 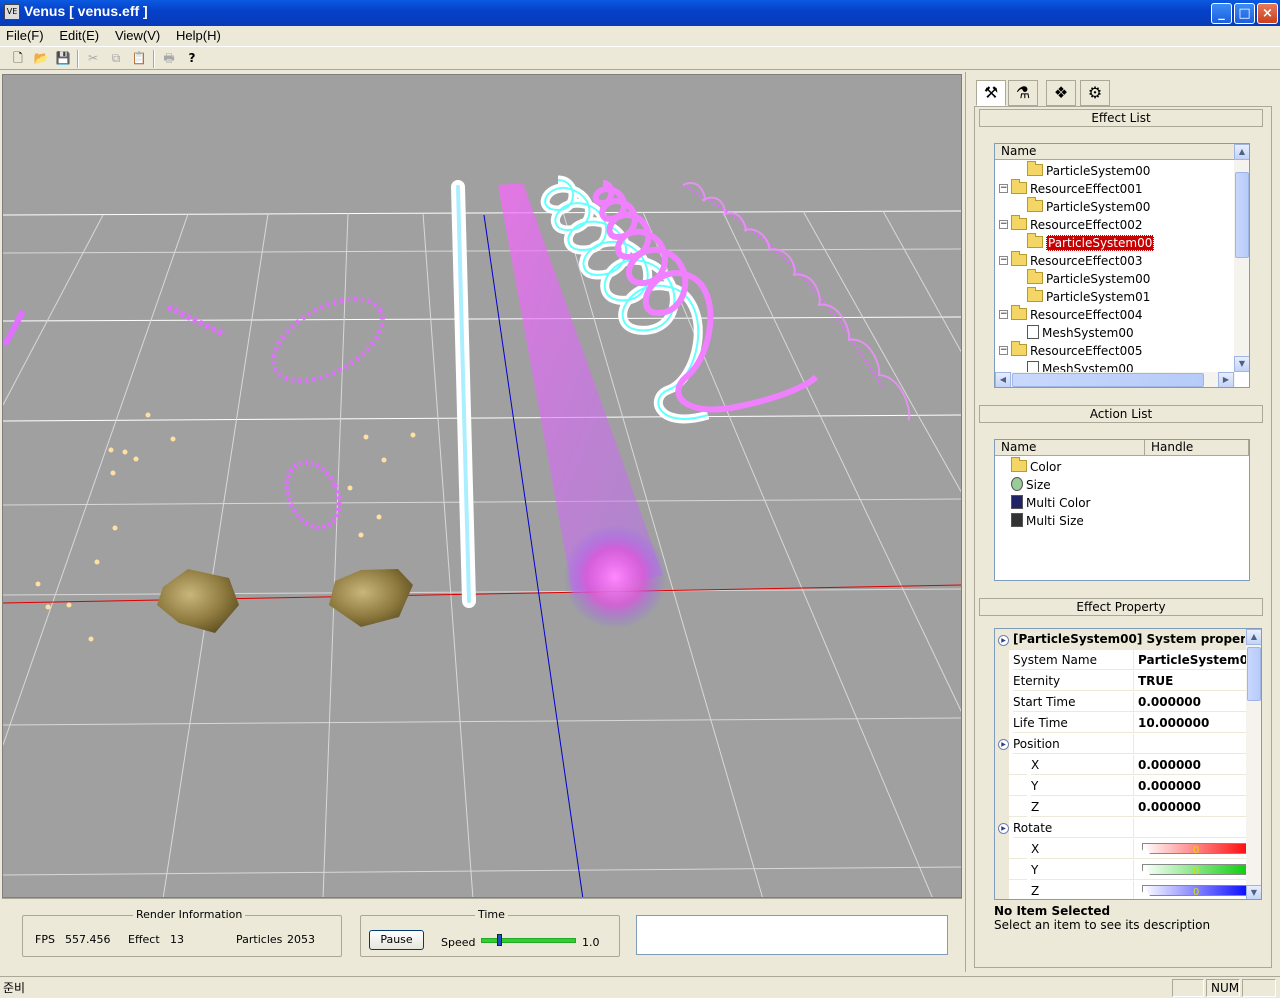 I want to click on property-value: 10.000000, so click(x=1190, y=723).